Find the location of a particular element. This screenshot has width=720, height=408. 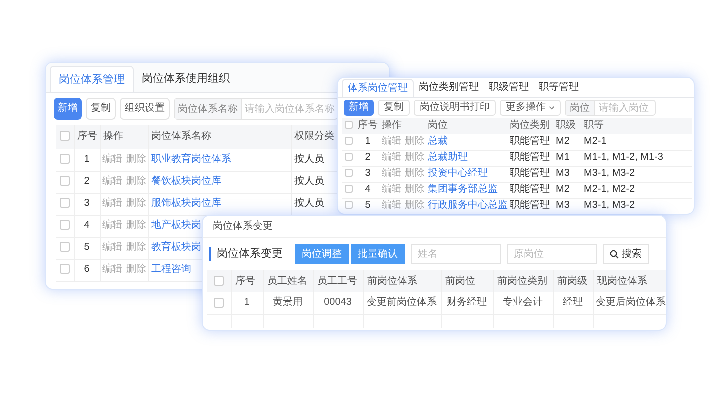

tab: 岗位体系使用组织 is located at coordinates (186, 79).